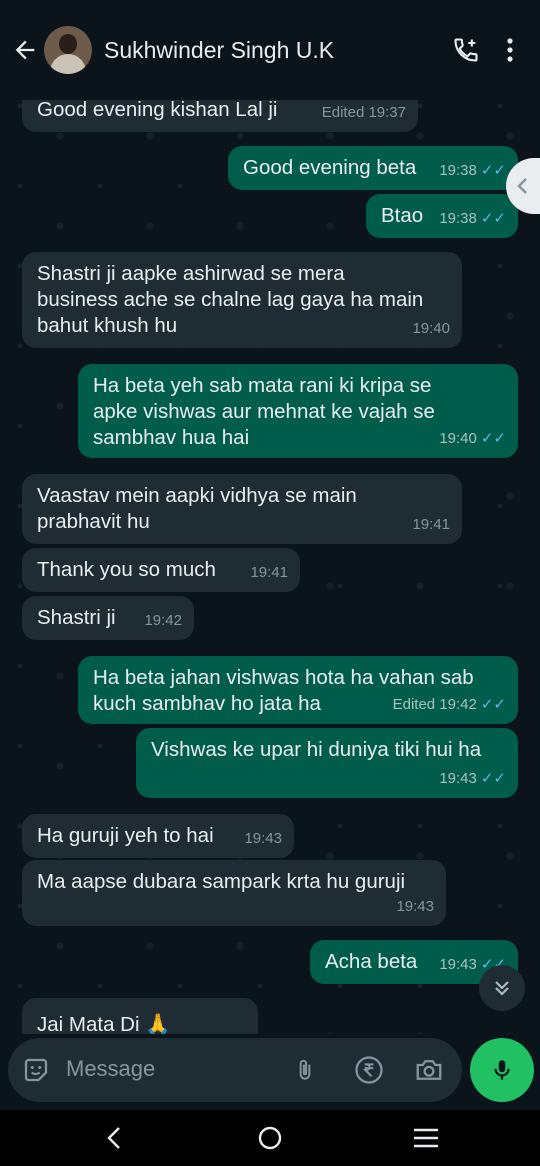  What do you see at coordinates (36, 1070) in the screenshot?
I see `sticker-icon` at bounding box center [36, 1070].